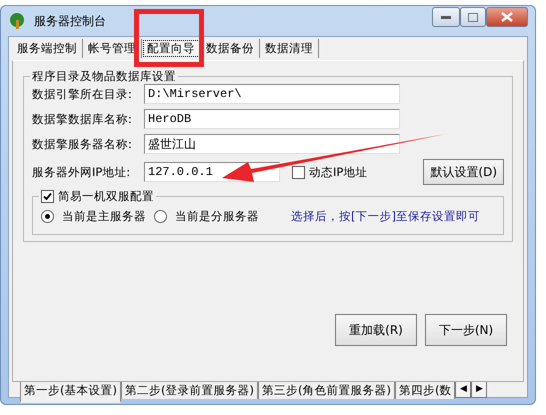 Image resolution: width=546 pixels, height=415 pixels. What do you see at coordinates (17, 21) in the screenshot?
I see `tree-logo-icon` at bounding box center [17, 21].